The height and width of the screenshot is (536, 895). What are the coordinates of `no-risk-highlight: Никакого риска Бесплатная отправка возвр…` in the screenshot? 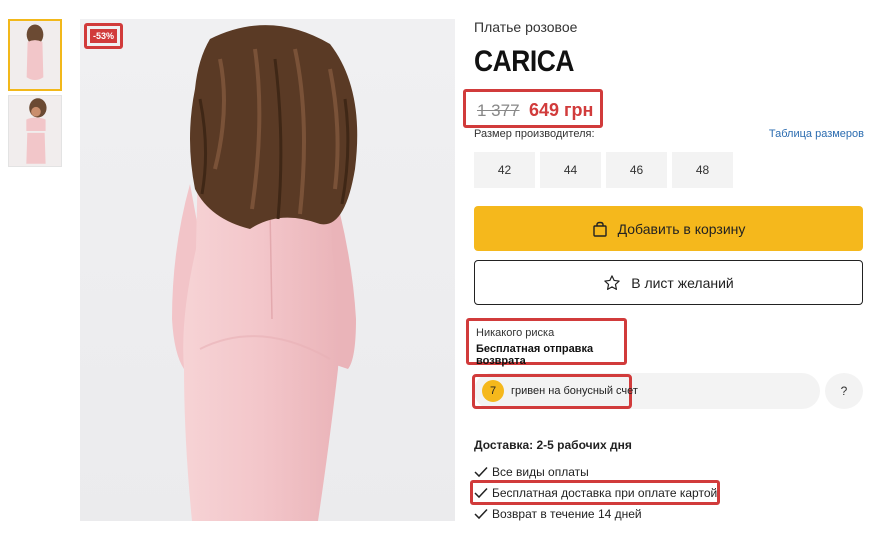 It's located at (546, 342).